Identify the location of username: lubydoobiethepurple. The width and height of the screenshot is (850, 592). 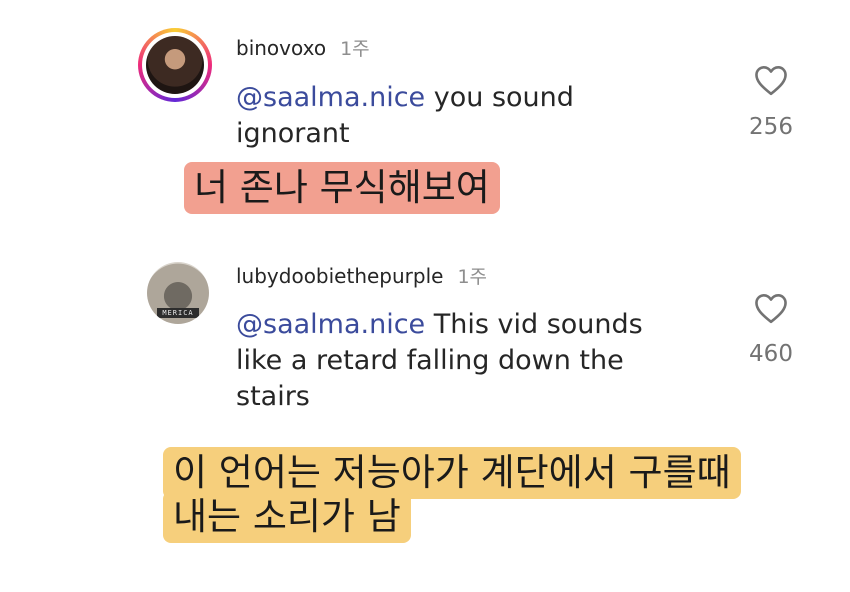
(339, 276).